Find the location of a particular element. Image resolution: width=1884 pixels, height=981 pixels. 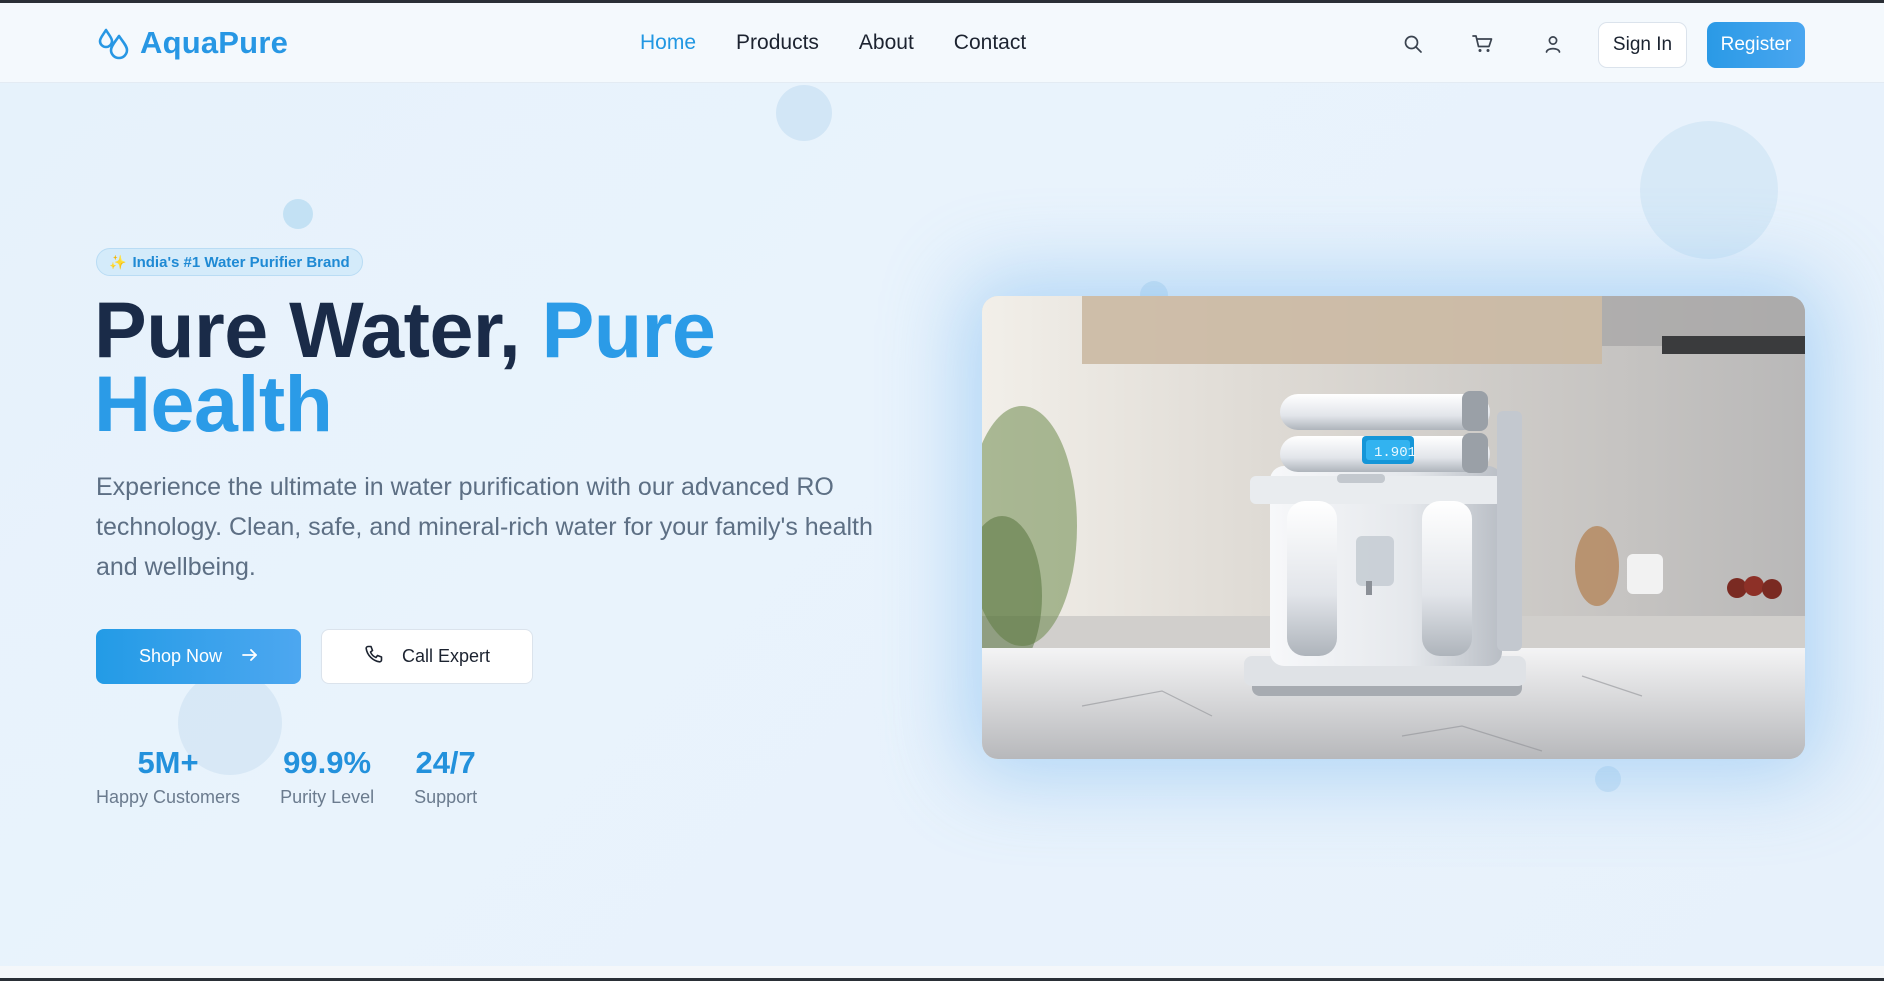

page-bottom-edge is located at coordinates (942, 972).